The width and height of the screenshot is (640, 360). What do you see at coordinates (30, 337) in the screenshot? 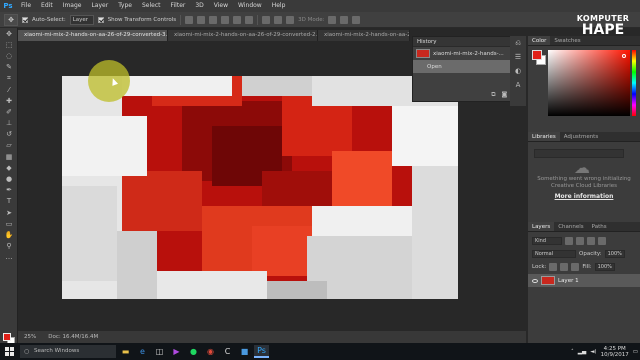
I see `zoom-level: 25%` at bounding box center [30, 337].